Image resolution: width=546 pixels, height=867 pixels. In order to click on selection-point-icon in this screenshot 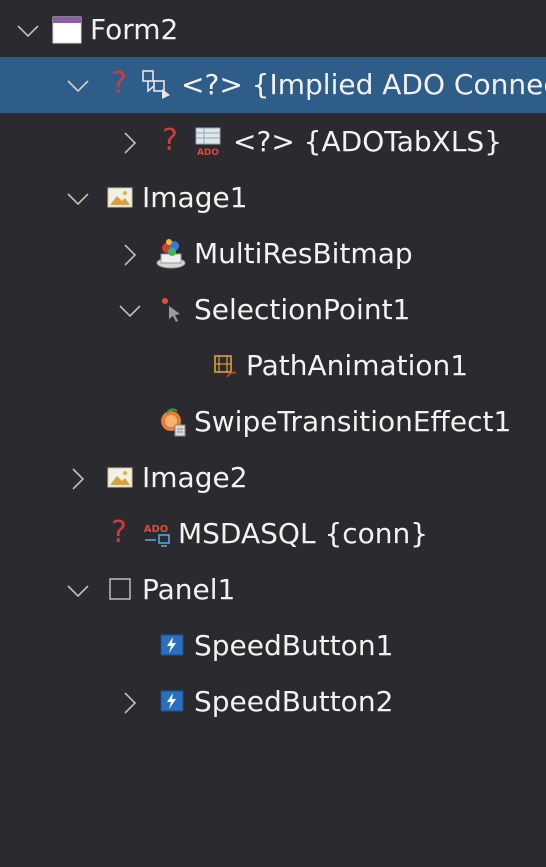, I will do `click(172, 310)`.